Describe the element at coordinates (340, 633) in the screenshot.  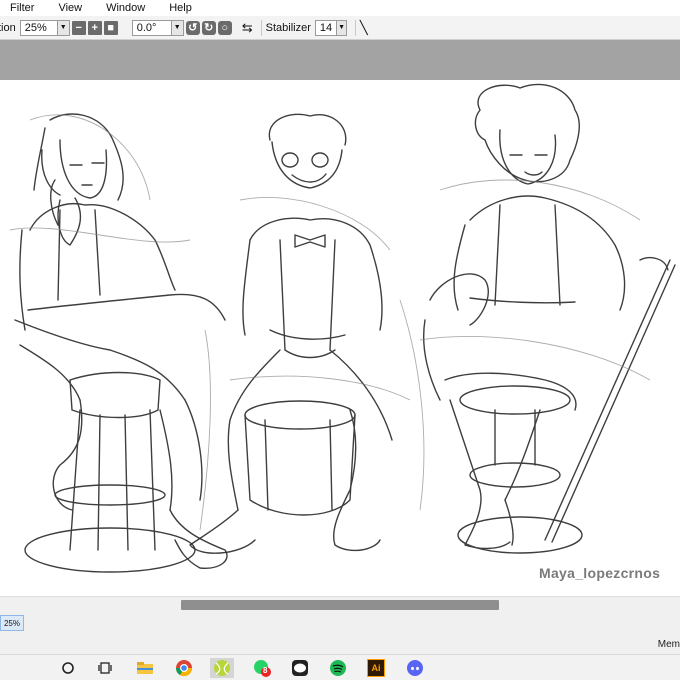
I see `status-bar: 25% Mem` at that location.